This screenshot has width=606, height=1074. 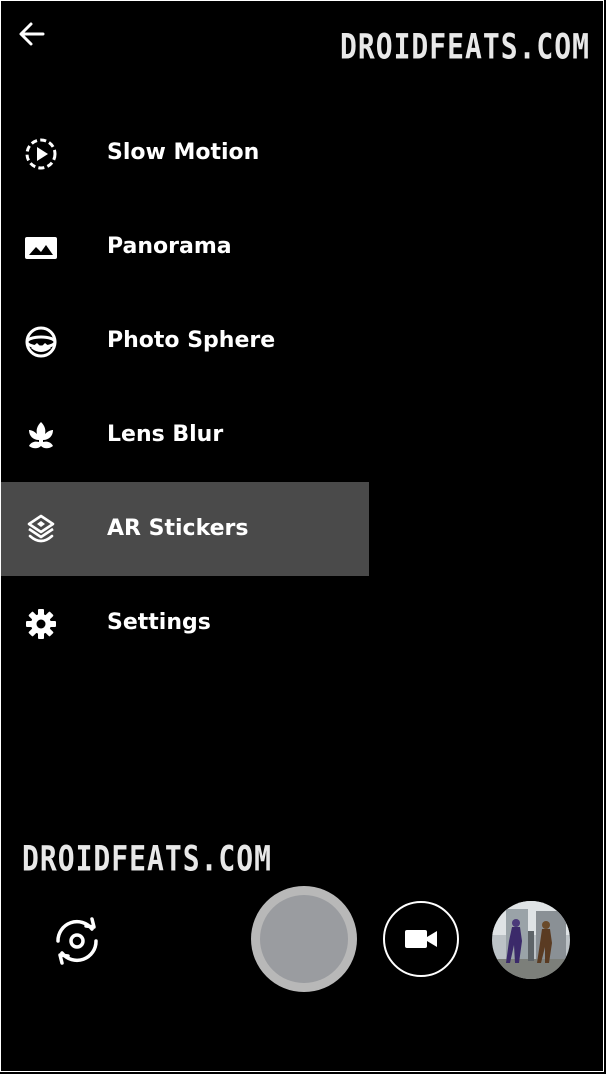 I want to click on menu-item-settings: Settings, so click(x=185, y=623).